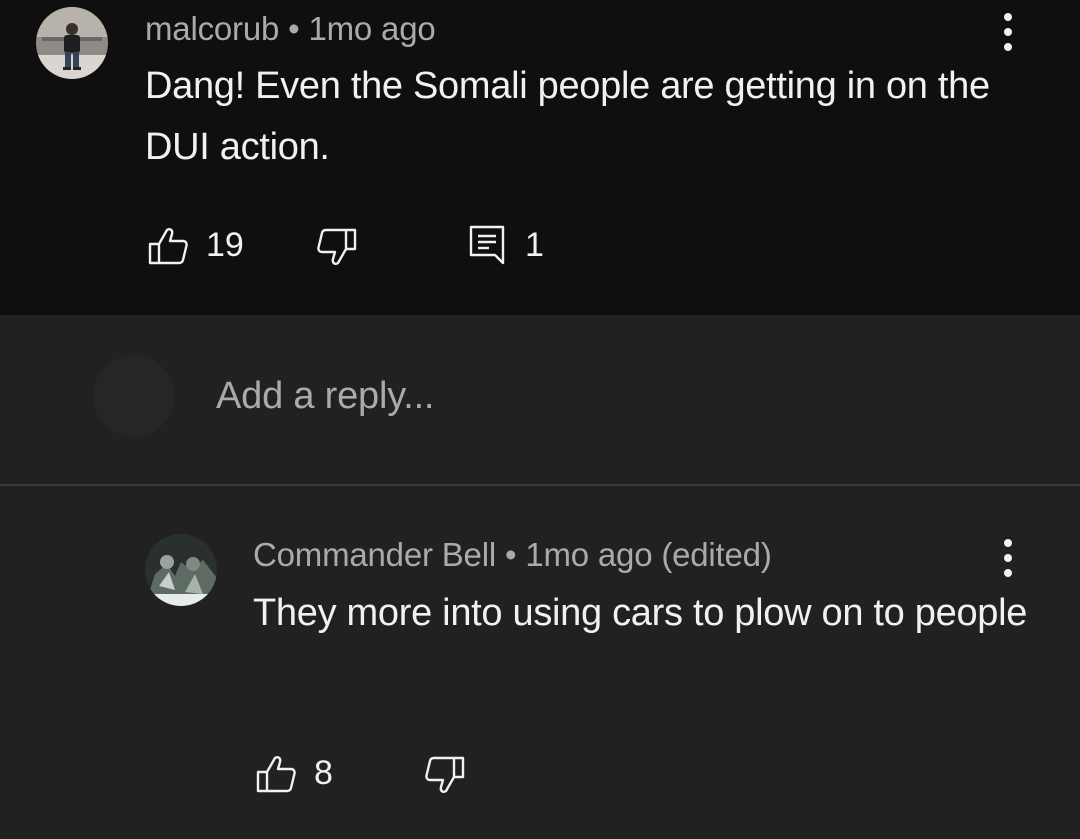  Describe the element at coordinates (648, 554) in the screenshot. I see `comment-time: 1mo ago (edited)` at that location.